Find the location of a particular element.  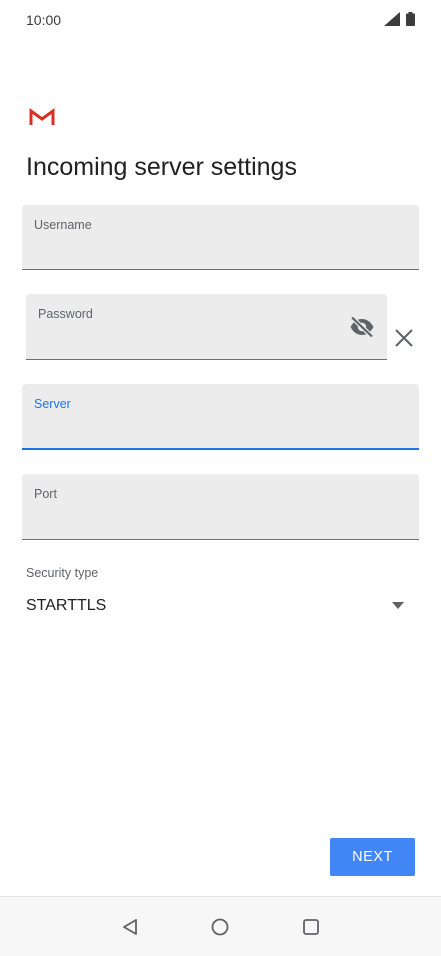

status-icons is located at coordinates (399, 19).